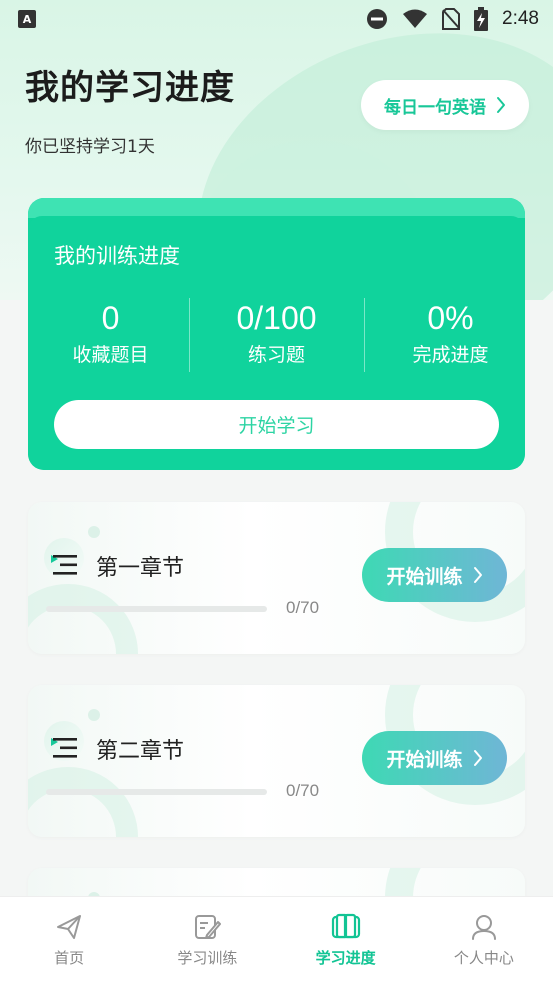 Image resolution: width=553 pixels, height=983 pixels. What do you see at coordinates (110, 355) in the screenshot?
I see `stat-label: 收藏题目` at bounding box center [110, 355].